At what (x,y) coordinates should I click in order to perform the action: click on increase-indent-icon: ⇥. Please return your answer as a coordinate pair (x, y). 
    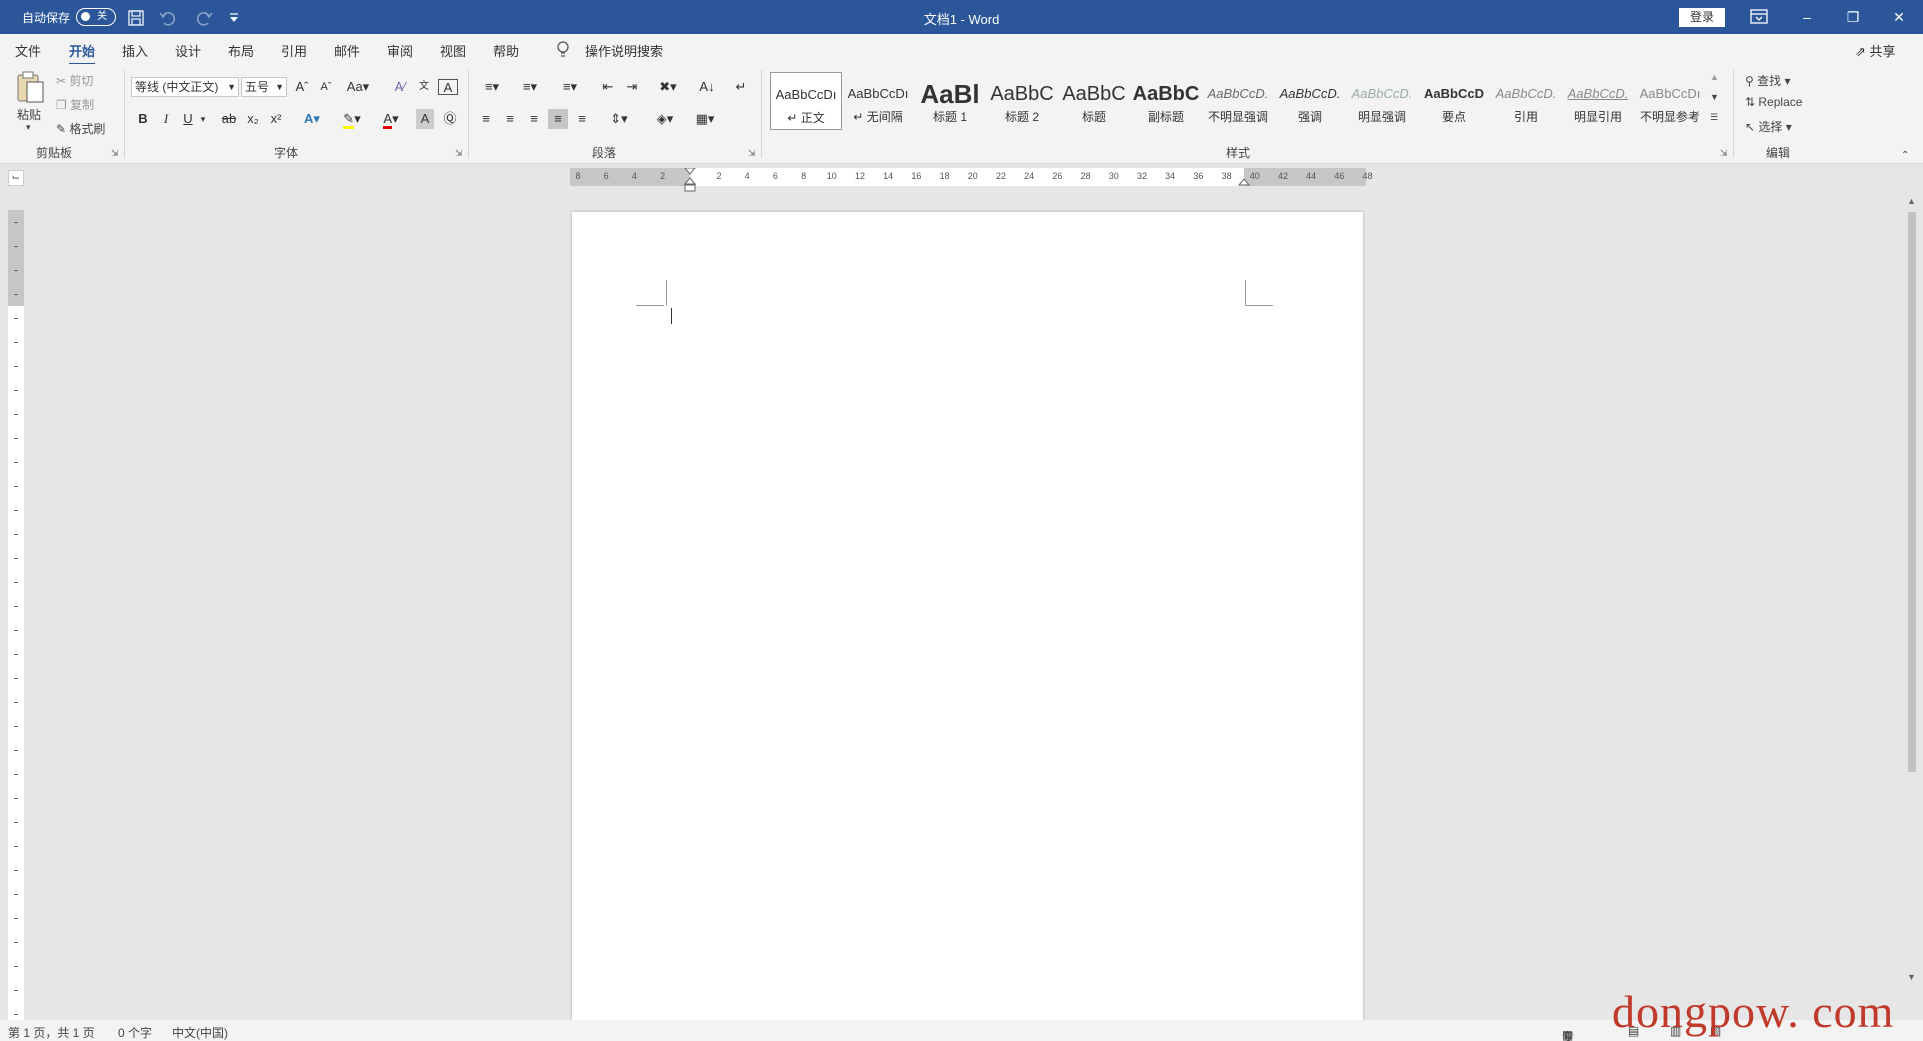
    Looking at the image, I should click on (632, 87).